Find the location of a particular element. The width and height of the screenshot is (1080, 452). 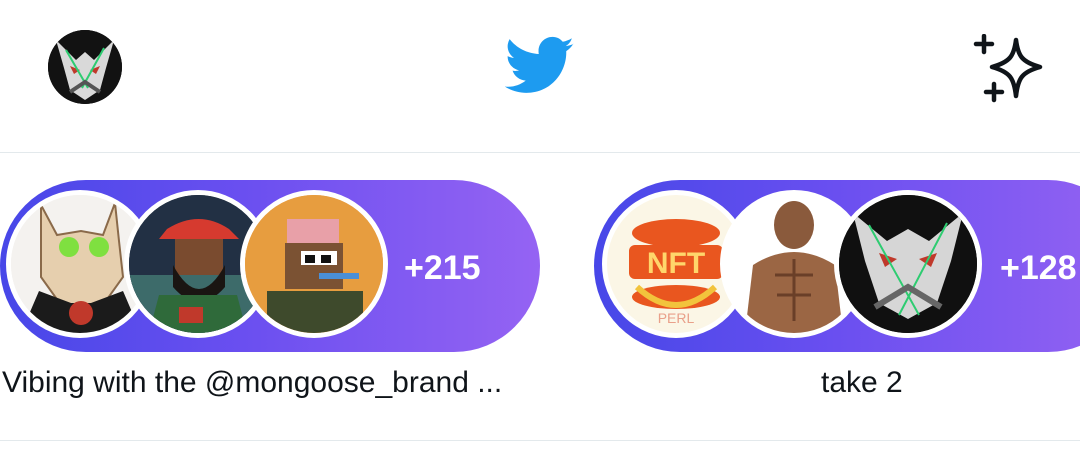

space-listener-count: +128 is located at coordinates (1038, 268).